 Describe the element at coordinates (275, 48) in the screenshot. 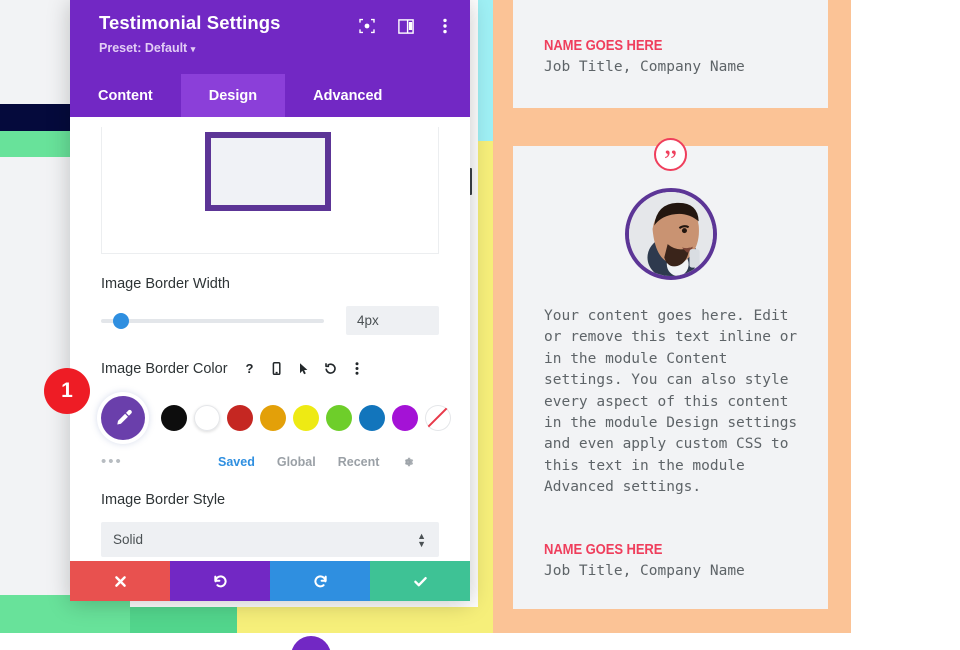

I see `preset-selector: Preset: Default ▾` at that location.